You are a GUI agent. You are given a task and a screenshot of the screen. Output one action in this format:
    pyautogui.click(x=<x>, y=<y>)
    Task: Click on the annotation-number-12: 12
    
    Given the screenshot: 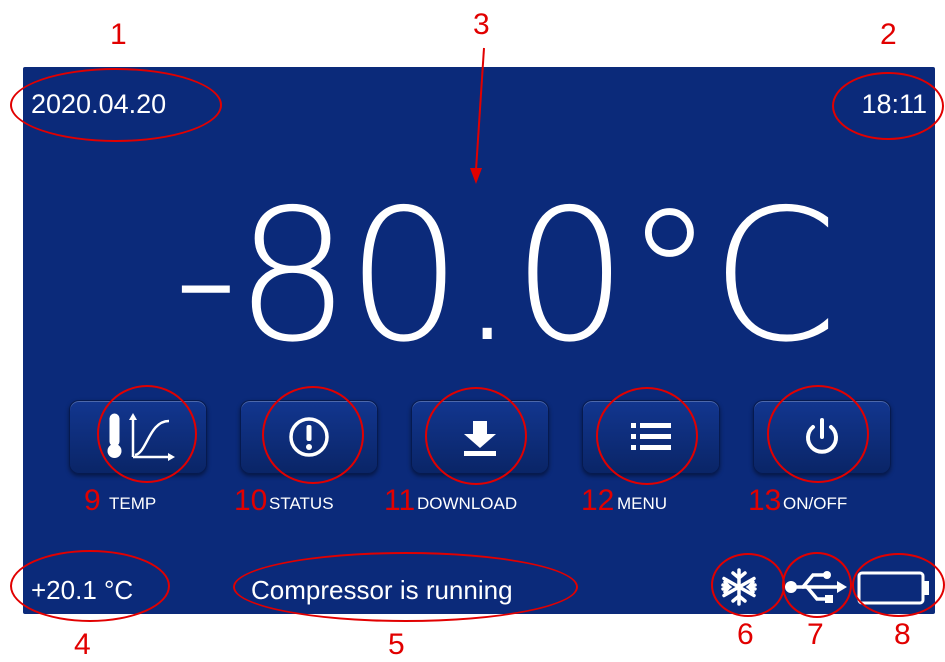 What is the action you would take?
    pyautogui.click(x=598, y=500)
    